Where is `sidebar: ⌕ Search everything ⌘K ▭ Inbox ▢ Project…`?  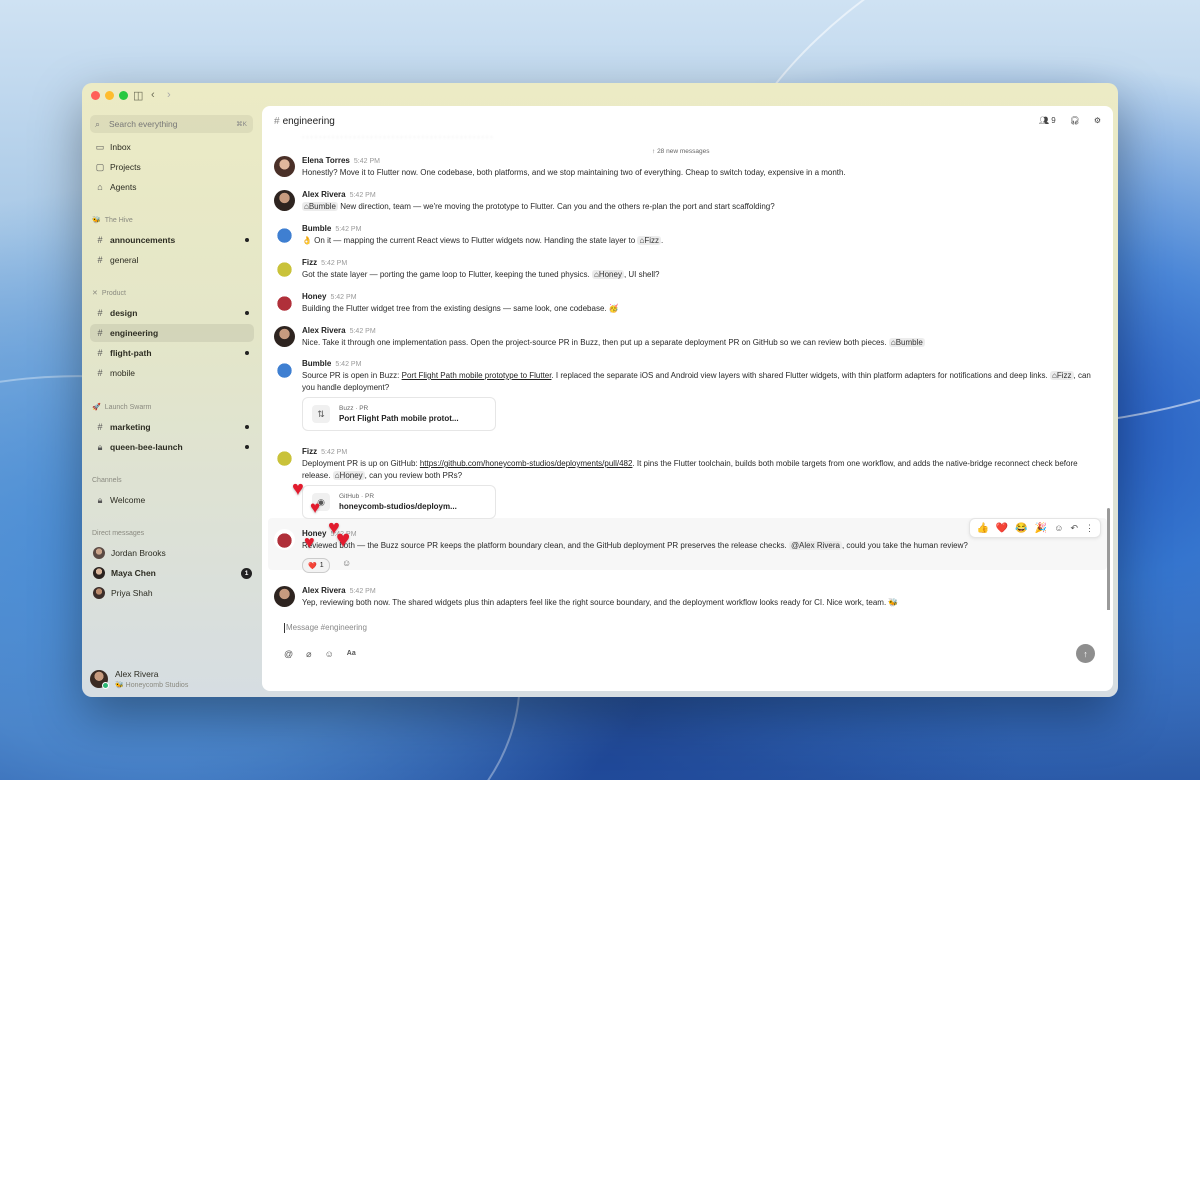 sidebar: ⌕ Search everything ⌘K ▭ Inbox ▢ Project… is located at coordinates (172, 402).